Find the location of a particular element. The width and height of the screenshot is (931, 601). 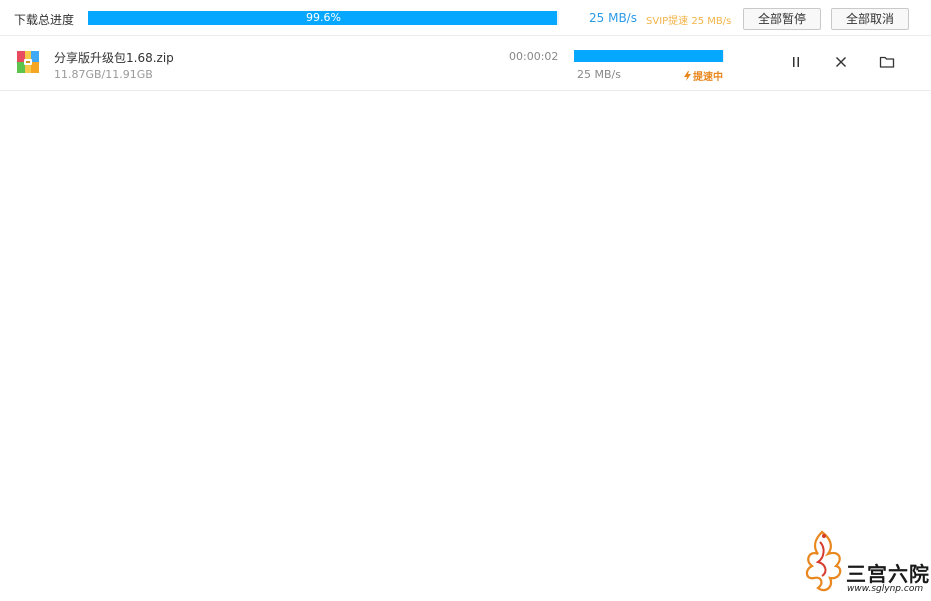

boost-status: 提速中 is located at coordinates (703, 76).